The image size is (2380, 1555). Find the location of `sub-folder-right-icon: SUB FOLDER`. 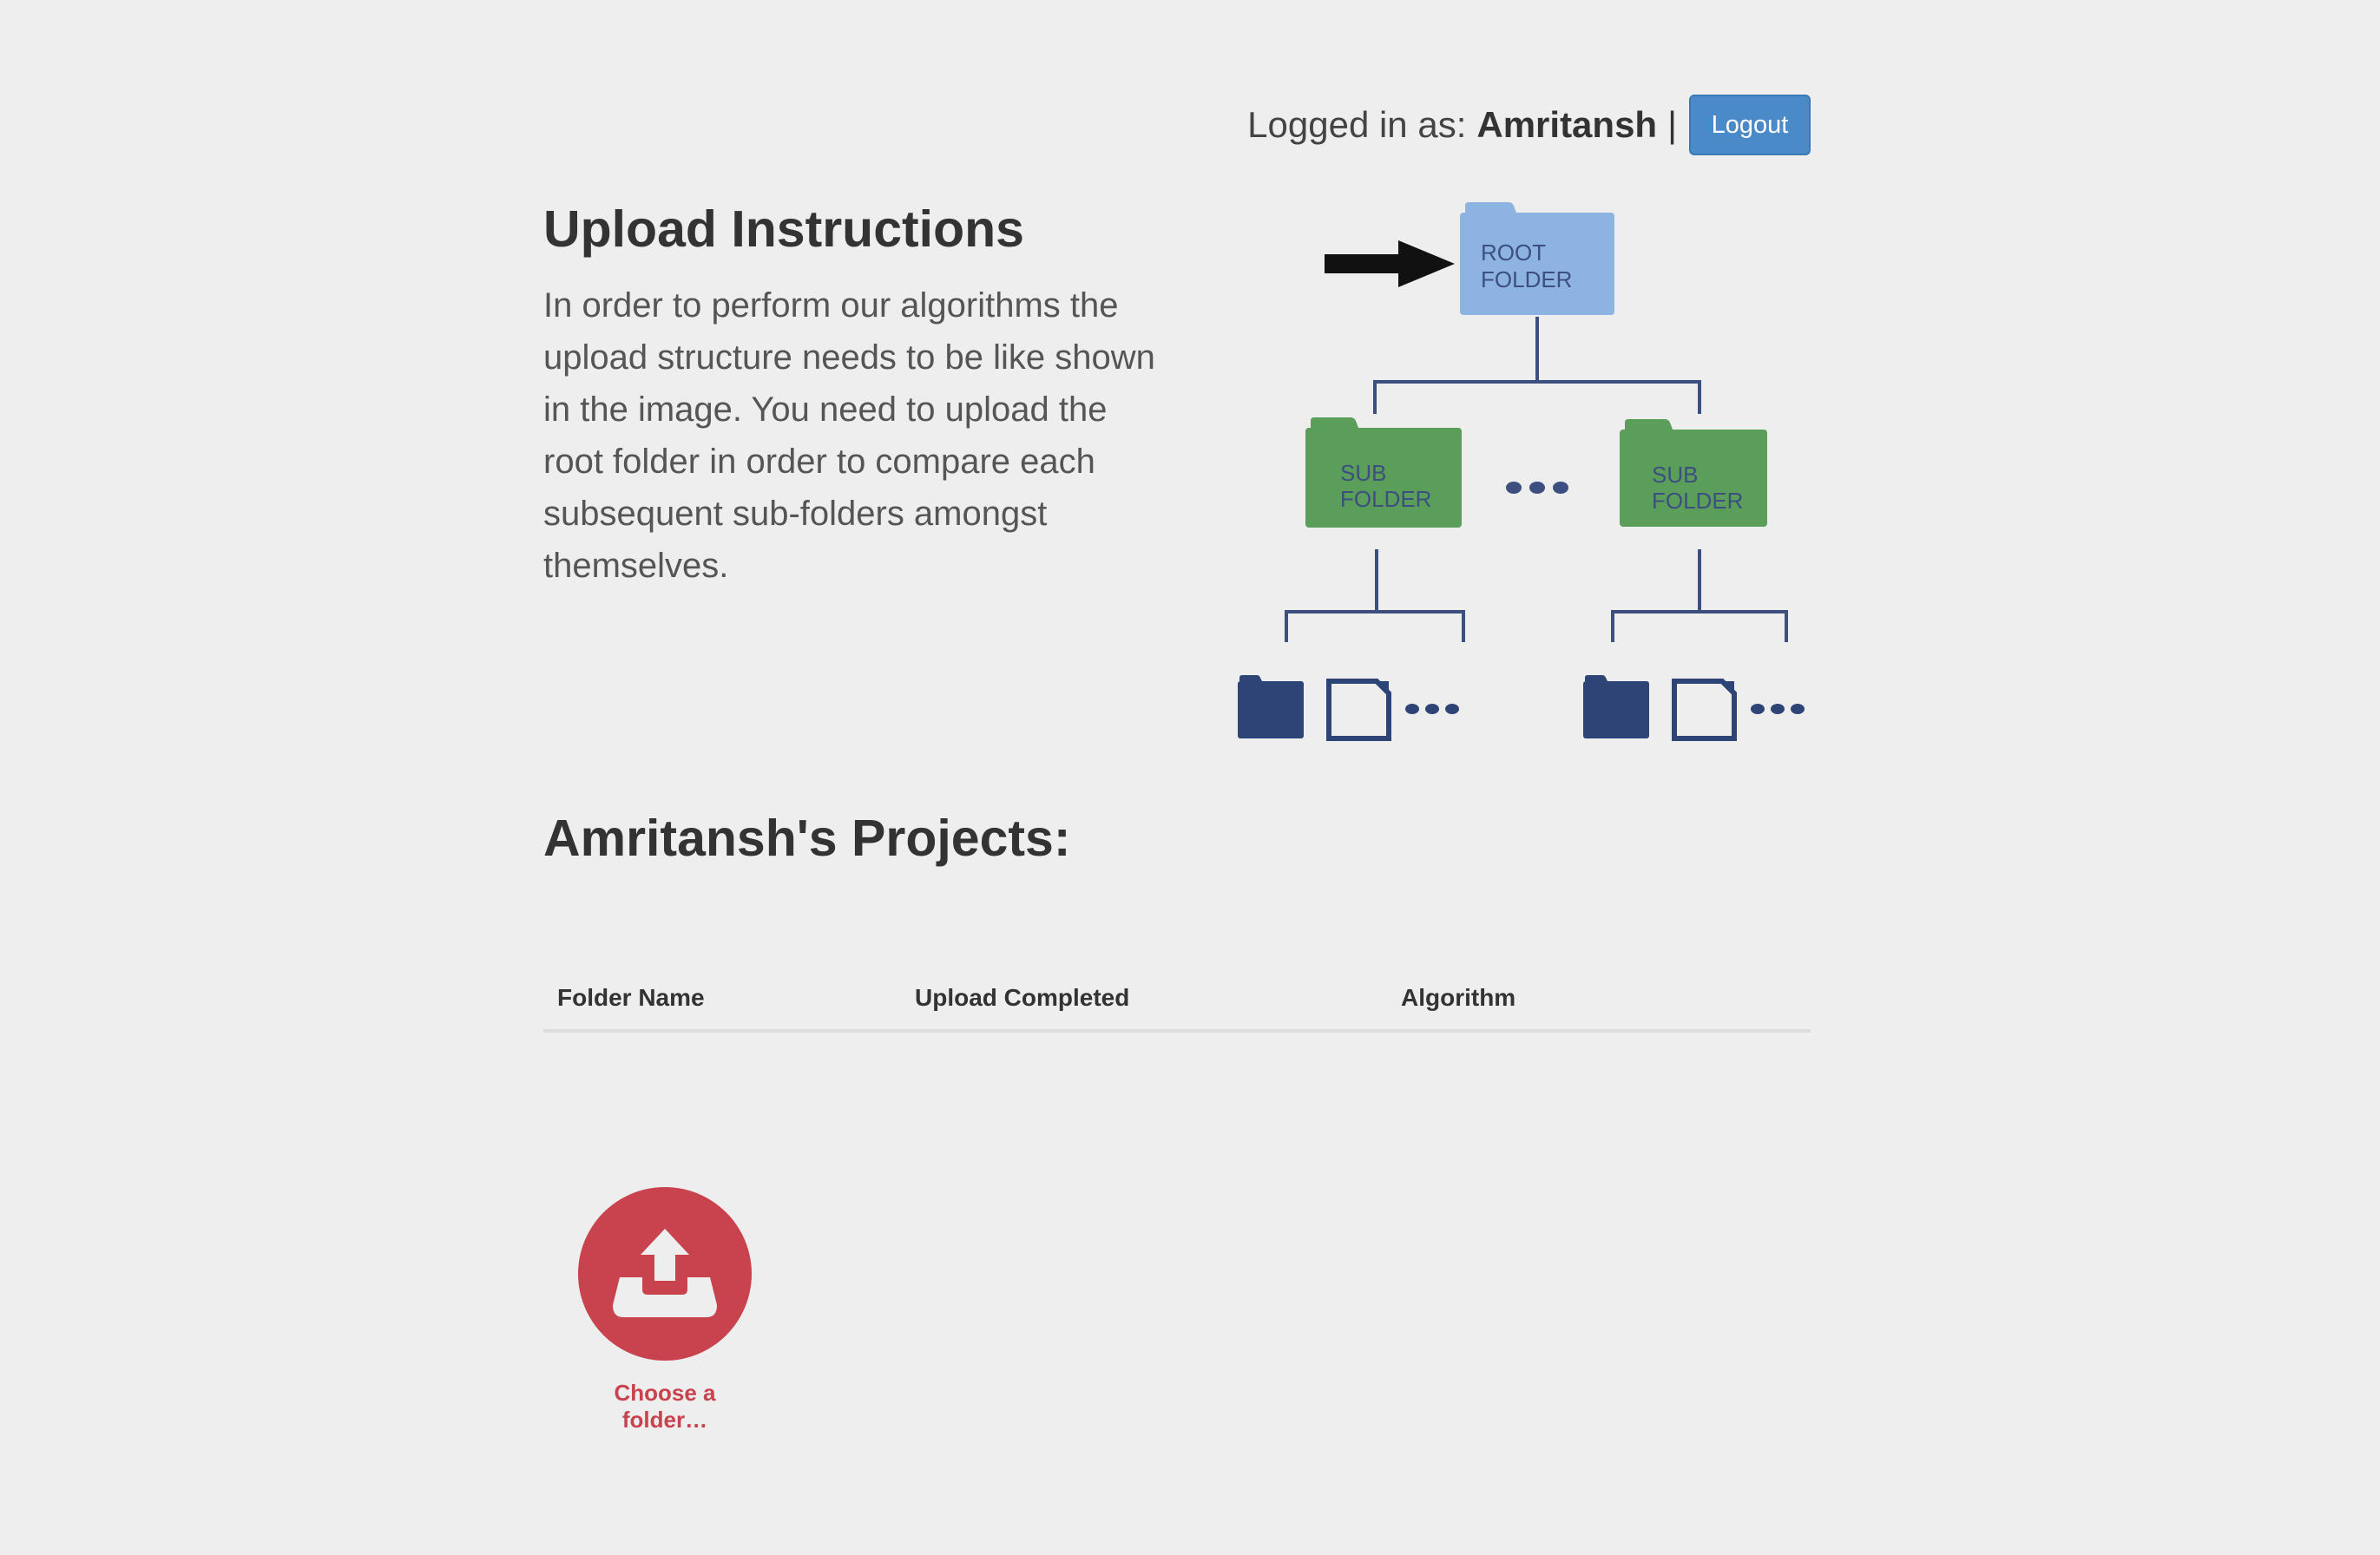

sub-folder-right-icon: SUB FOLDER is located at coordinates (1693, 473).